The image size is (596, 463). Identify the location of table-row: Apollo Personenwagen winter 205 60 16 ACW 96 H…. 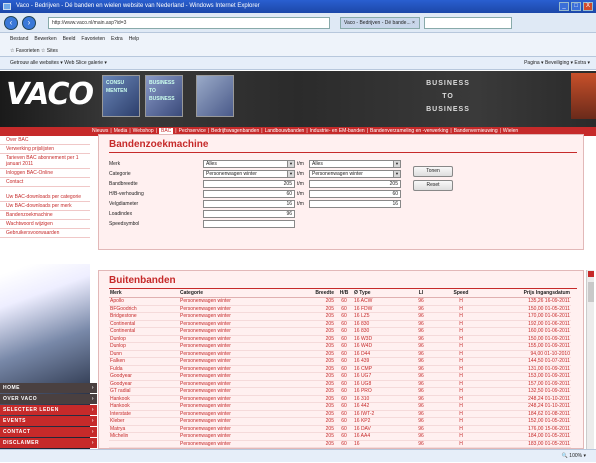
(340, 301).